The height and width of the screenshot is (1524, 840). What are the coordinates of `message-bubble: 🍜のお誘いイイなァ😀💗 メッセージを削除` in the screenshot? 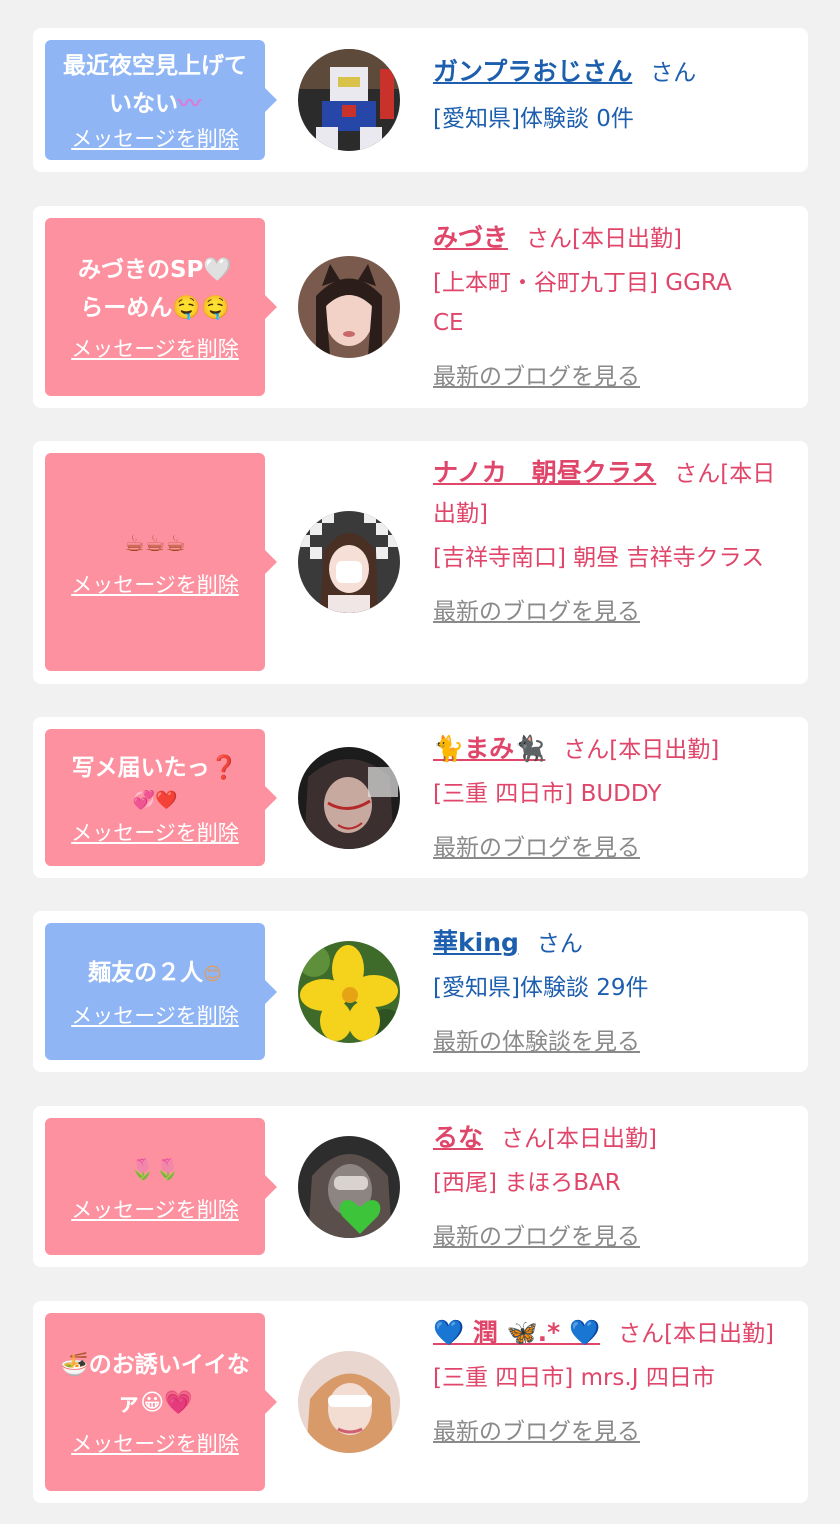 It's located at (161, 1402).